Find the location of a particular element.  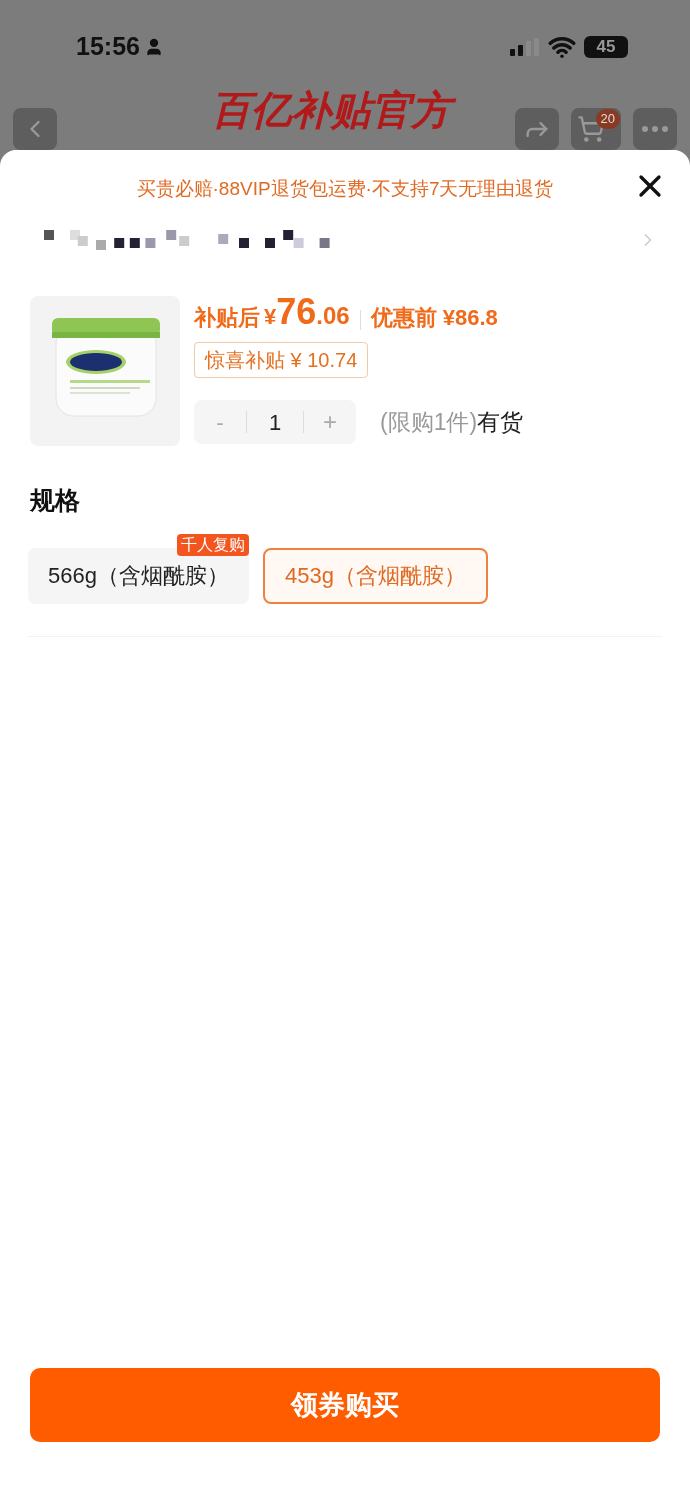

price-before: 优惠前 ¥86.8 is located at coordinates (434, 318).